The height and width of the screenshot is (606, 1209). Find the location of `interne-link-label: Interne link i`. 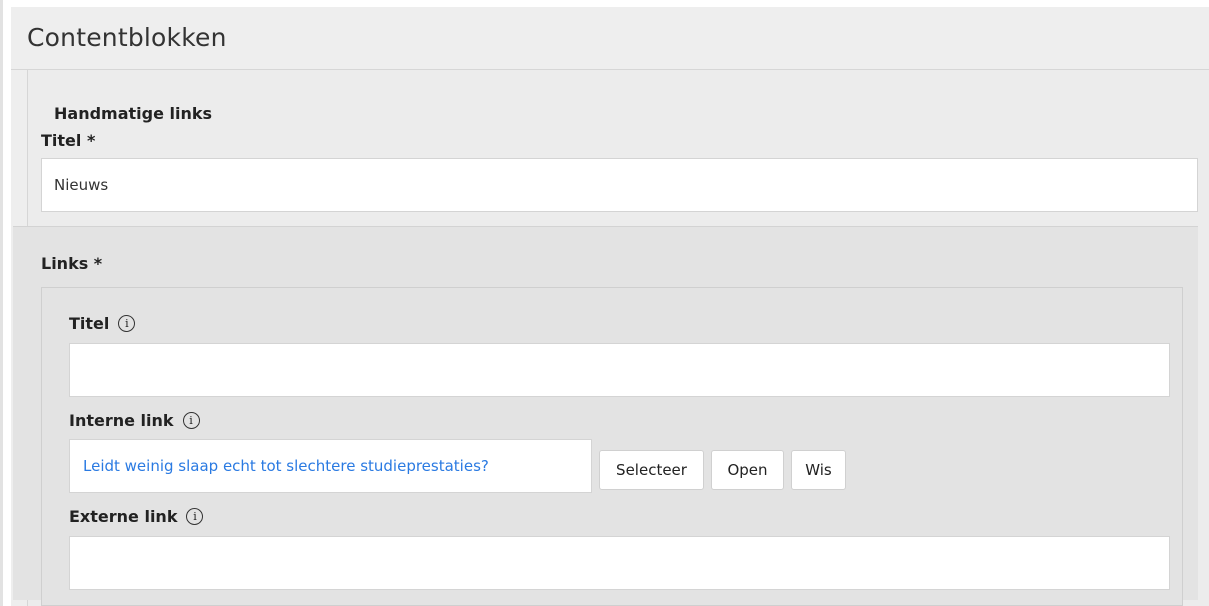

interne-link-label: Interne link i is located at coordinates (134, 420).